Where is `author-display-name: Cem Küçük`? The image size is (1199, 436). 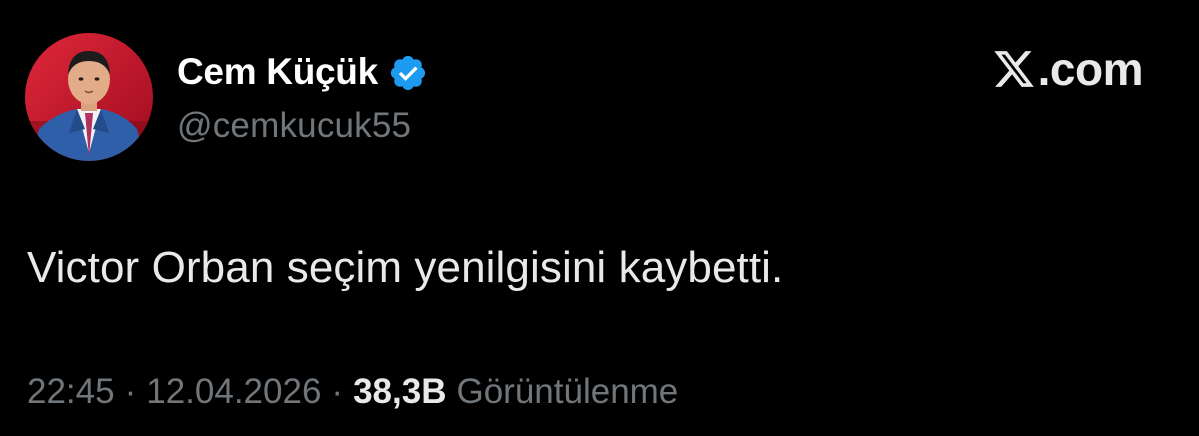
author-display-name: Cem Küçük is located at coordinates (277, 72).